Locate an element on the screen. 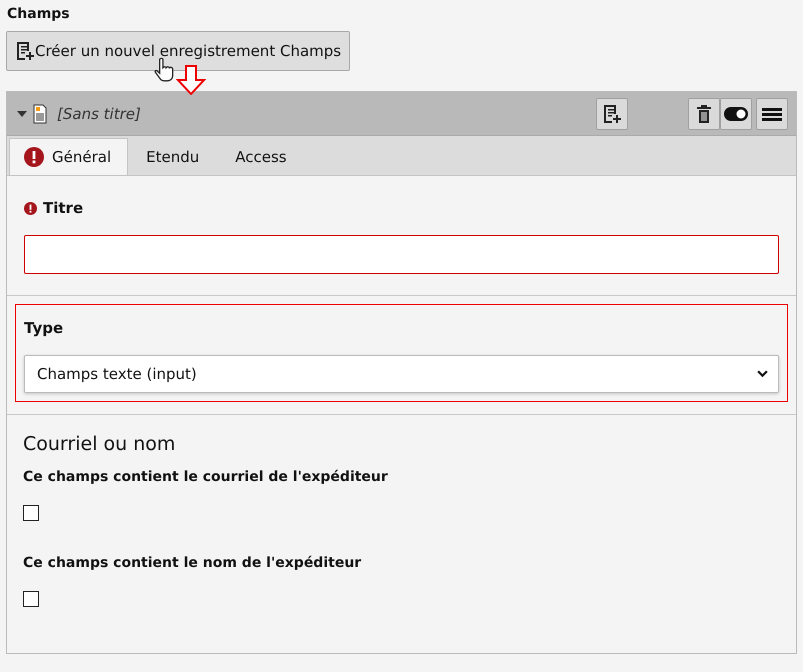 The height and width of the screenshot is (672, 803). toggle-icon is located at coordinates (736, 113).